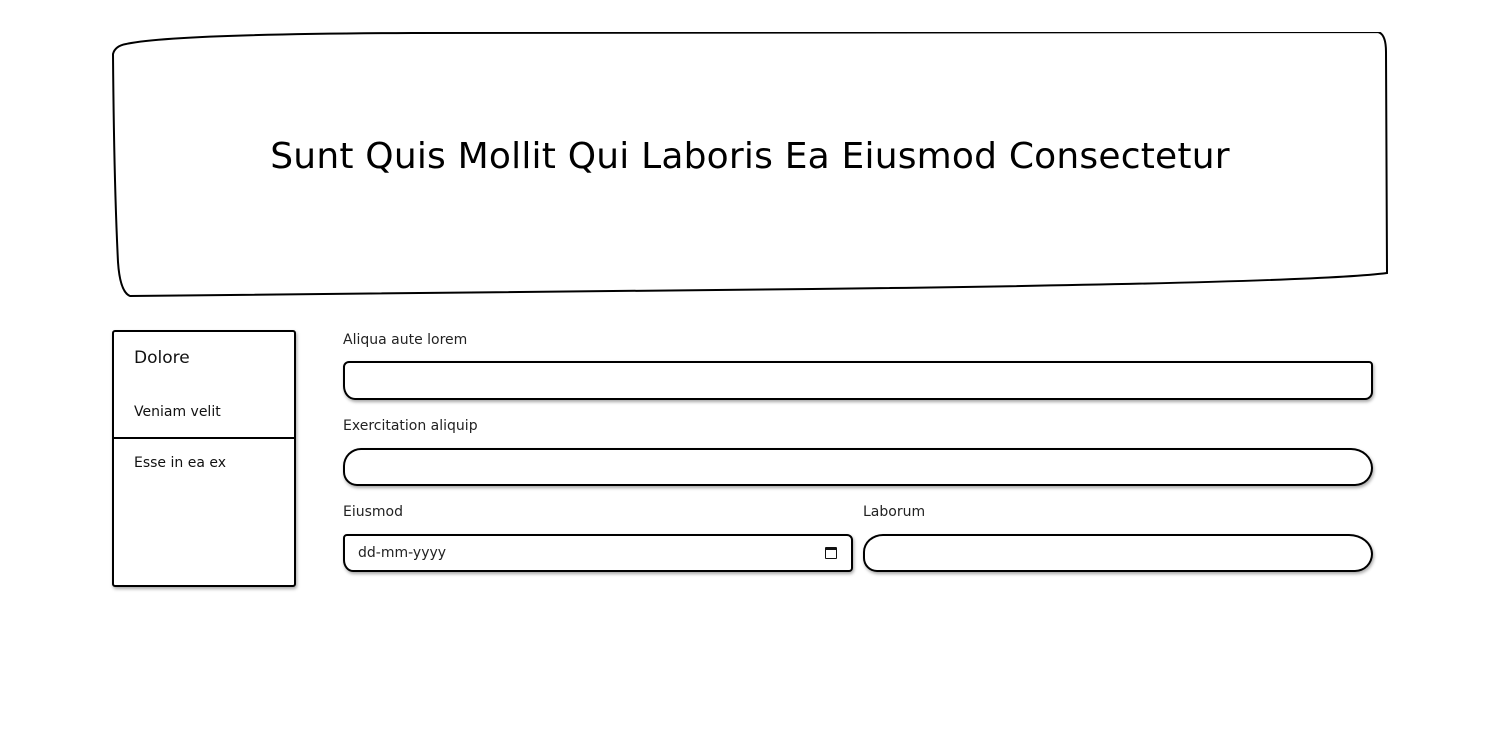 Image resolution: width=1500 pixels, height=752 pixels. What do you see at coordinates (894, 512) in the screenshot?
I see `laborum-label: Laborum` at bounding box center [894, 512].